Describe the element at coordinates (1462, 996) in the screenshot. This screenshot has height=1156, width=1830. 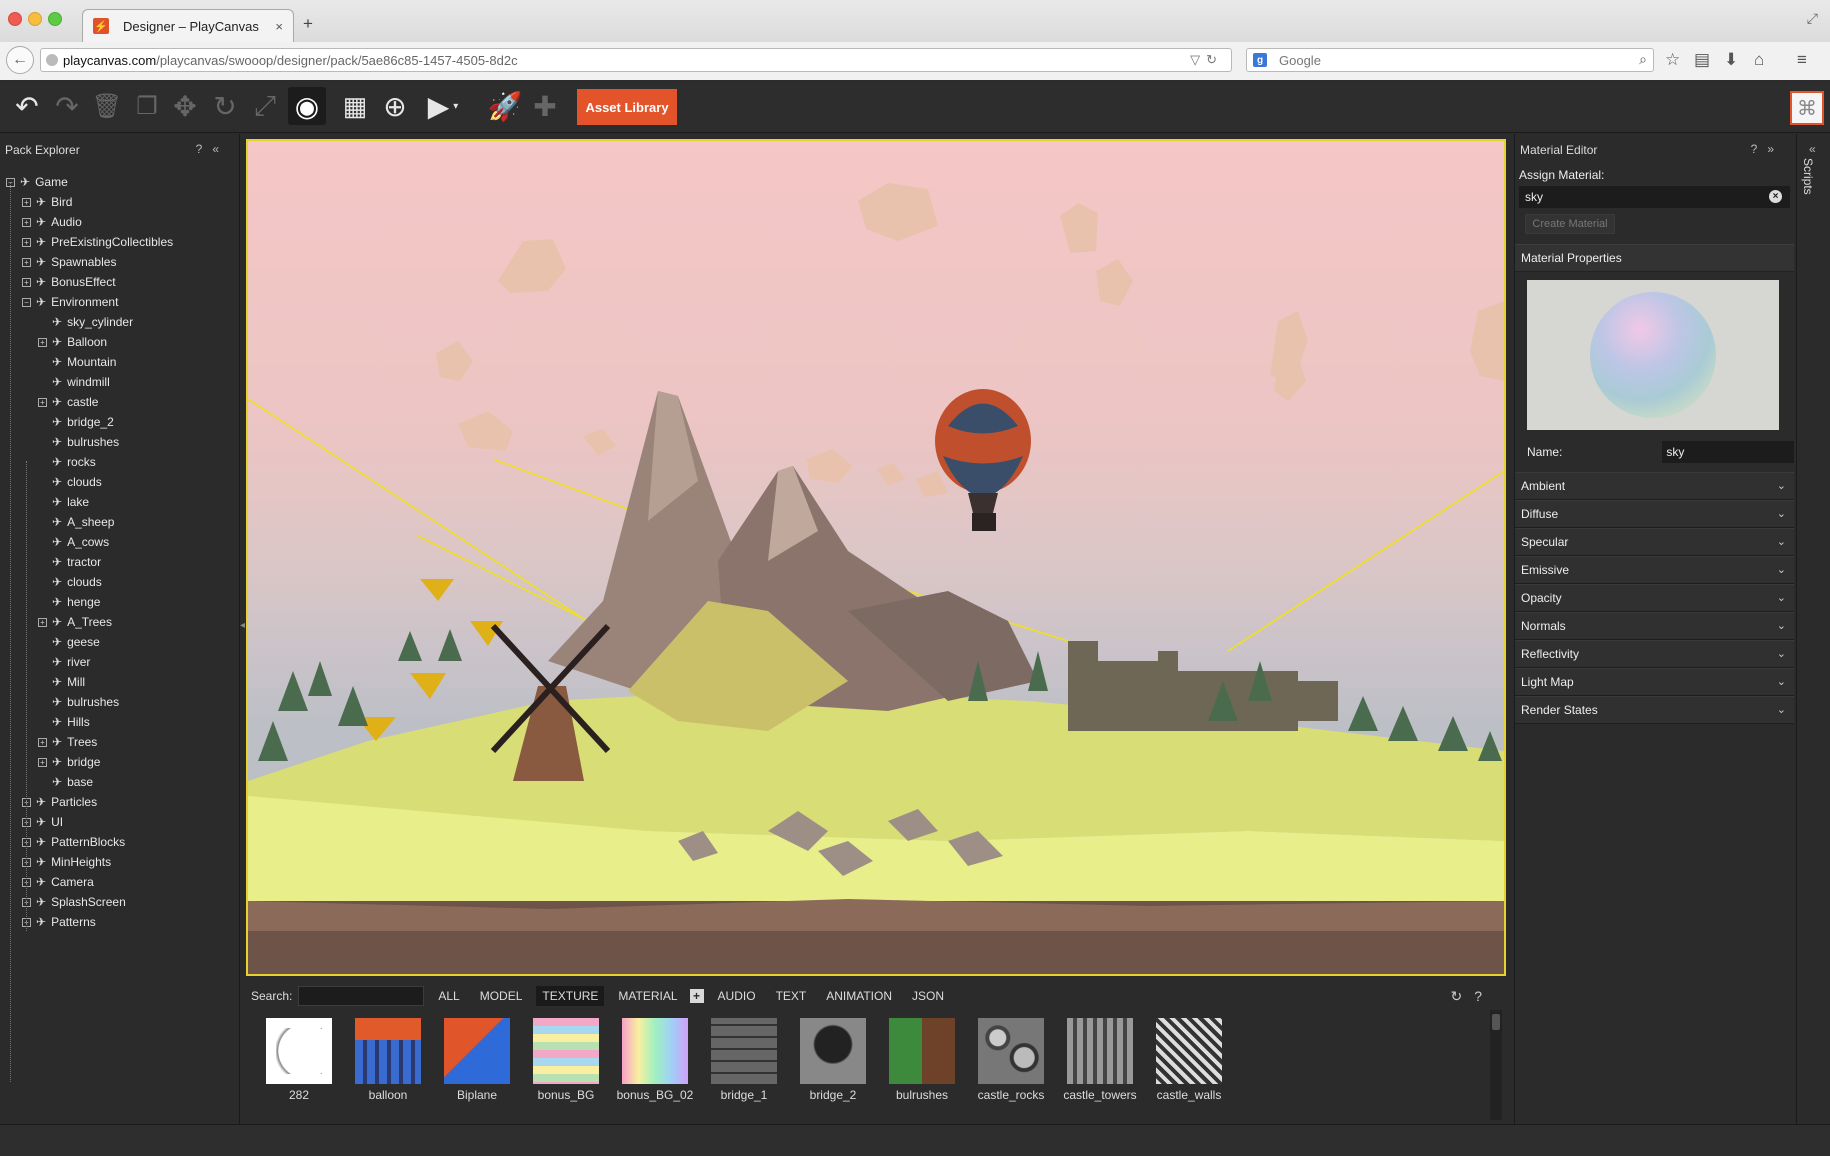
I see `refresh-icon: ↻` at that location.